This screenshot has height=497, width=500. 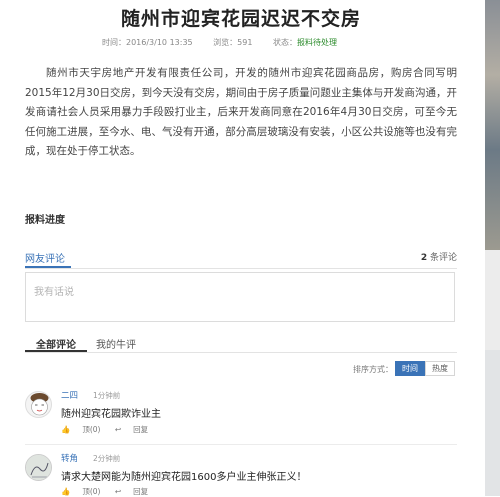 I want to click on sidebar-clipped, so click(x=492, y=248).